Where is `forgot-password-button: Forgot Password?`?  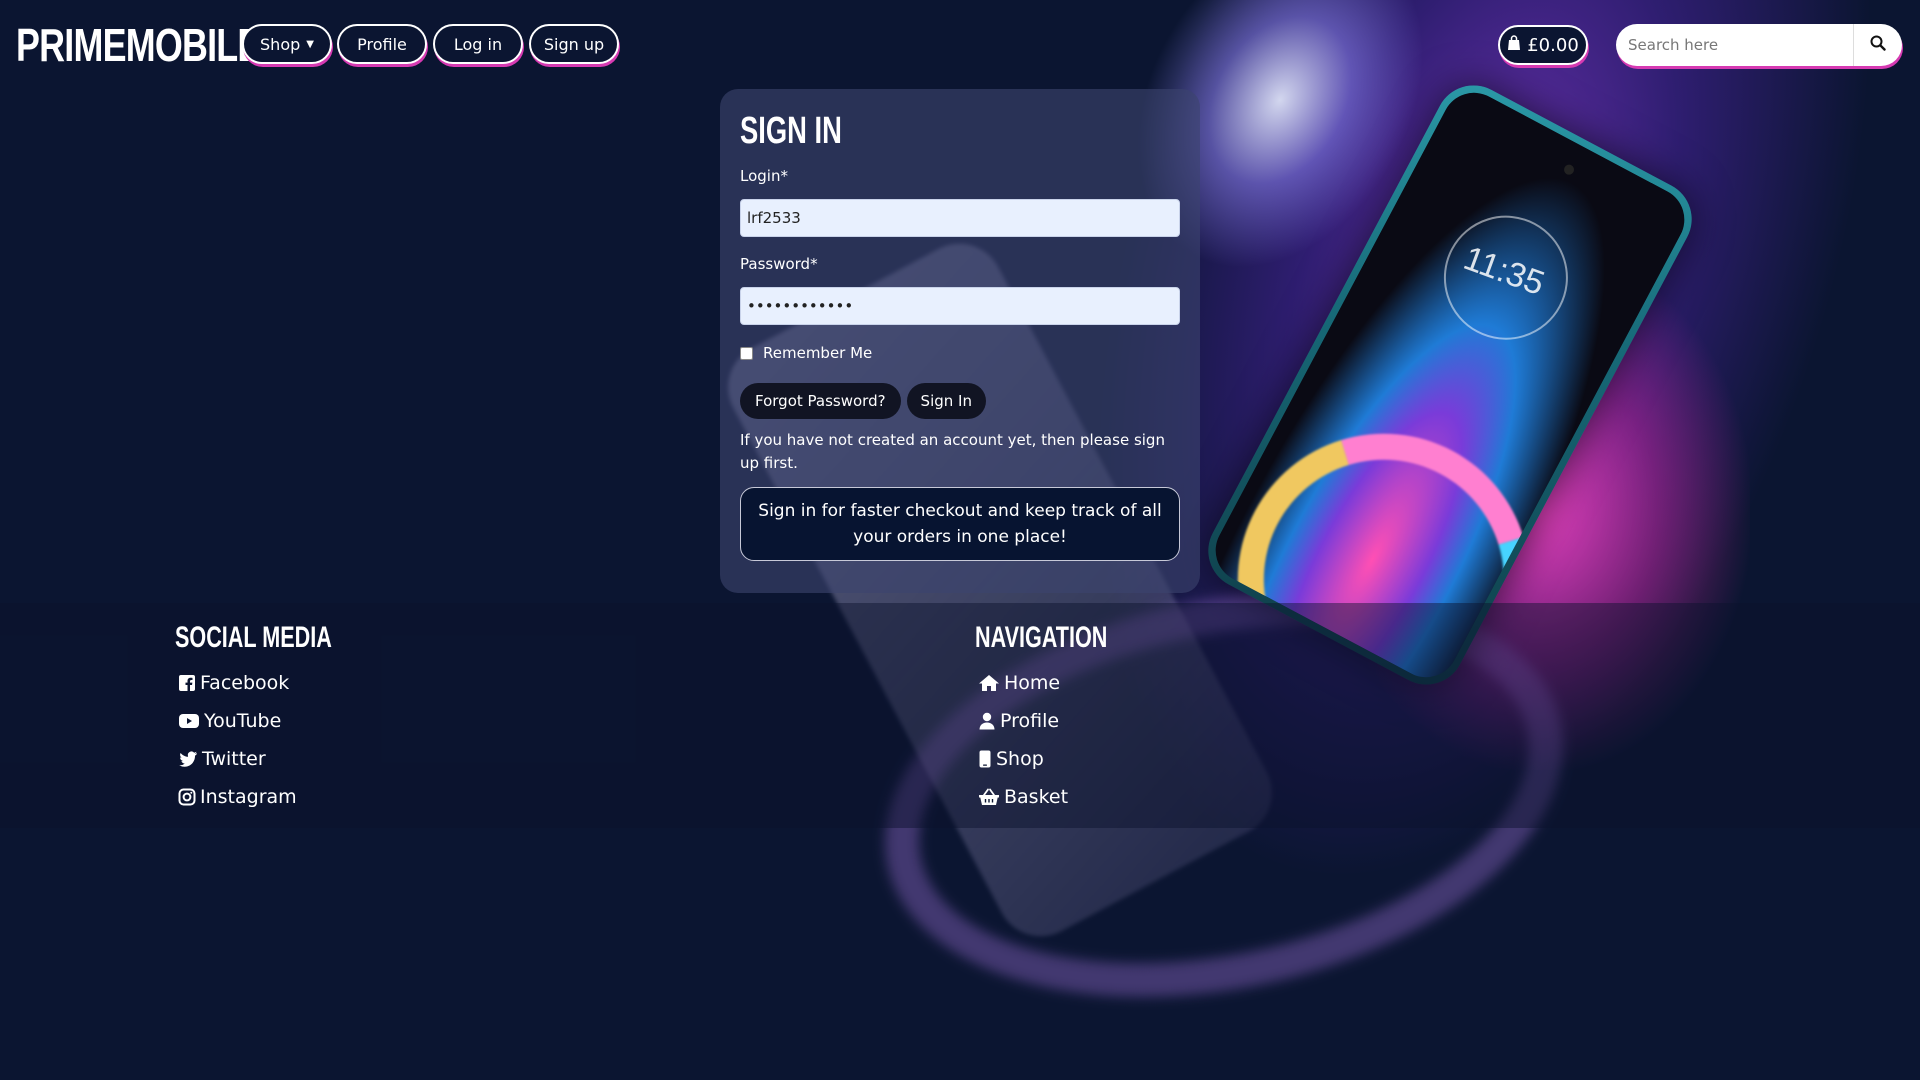
forgot-password-button: Forgot Password? is located at coordinates (820, 401).